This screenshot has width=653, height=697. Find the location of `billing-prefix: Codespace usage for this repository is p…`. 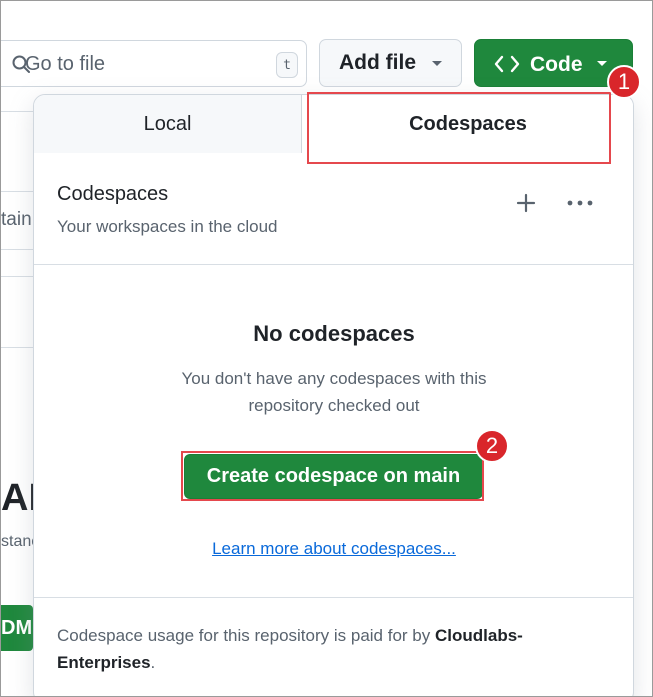

billing-prefix: Codespace usage for this repository is p… is located at coordinates (244, 635).